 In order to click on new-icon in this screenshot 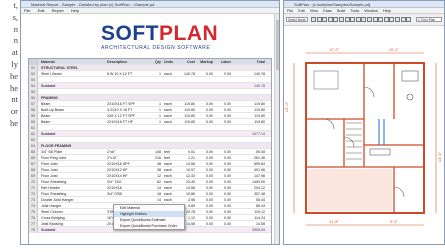, I will do `click(313, 19)`.